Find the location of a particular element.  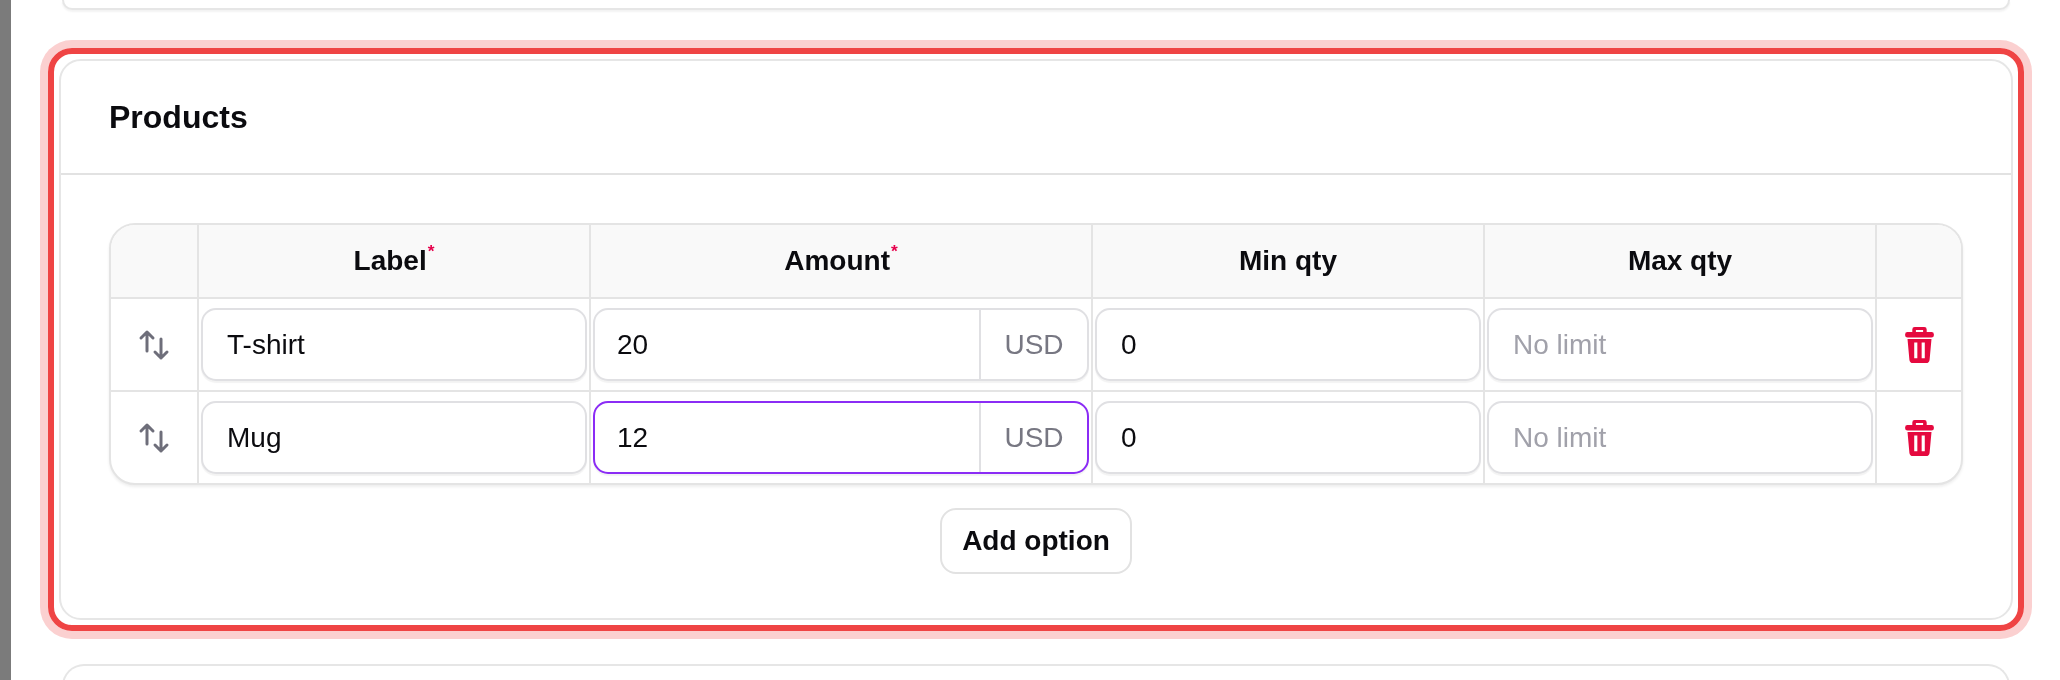

column-header: Max qty is located at coordinates (1680, 261).